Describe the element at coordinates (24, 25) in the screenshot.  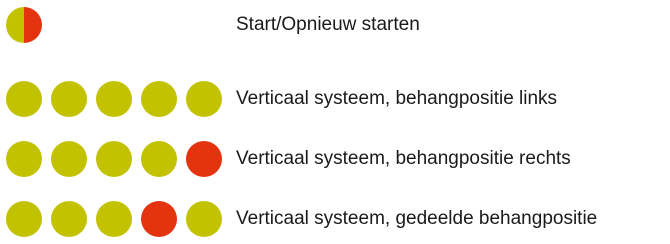
I see `split-indicator-dot` at that location.